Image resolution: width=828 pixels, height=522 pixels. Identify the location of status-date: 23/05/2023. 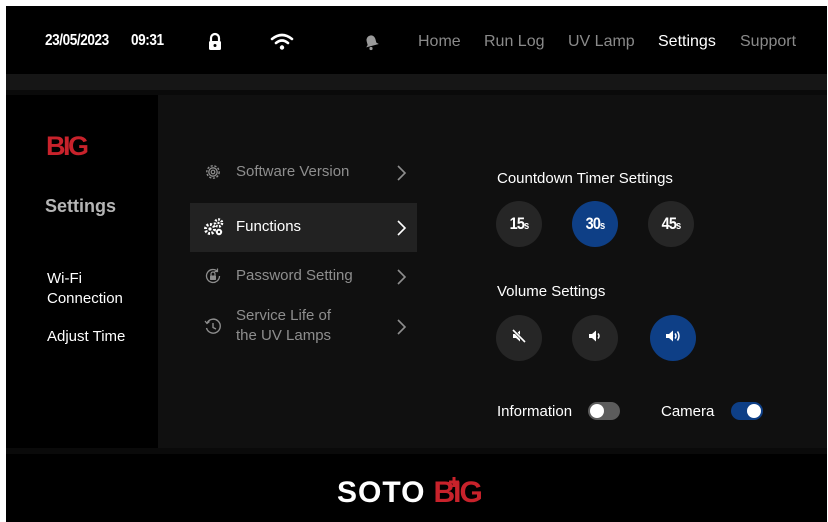
(77, 40).